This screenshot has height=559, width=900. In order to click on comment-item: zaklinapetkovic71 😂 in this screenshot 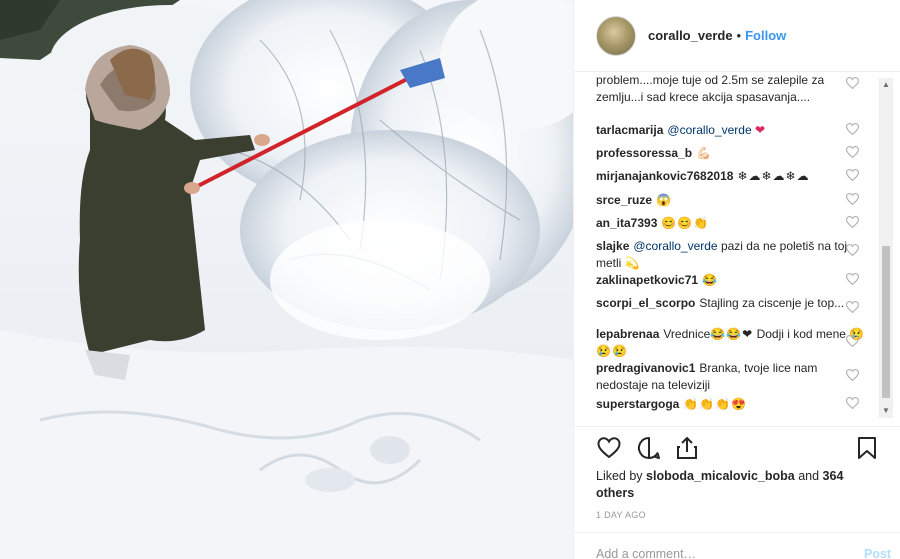, I will do `click(731, 280)`.